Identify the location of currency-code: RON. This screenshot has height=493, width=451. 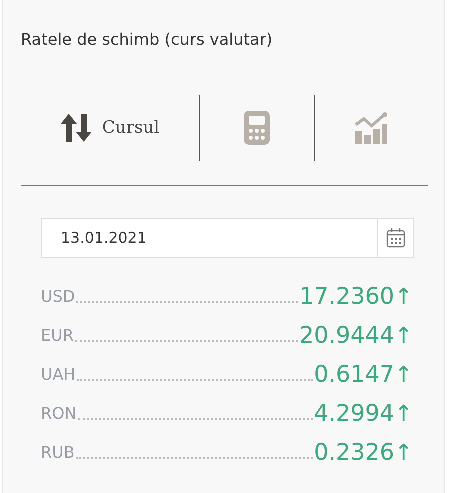
(59, 414).